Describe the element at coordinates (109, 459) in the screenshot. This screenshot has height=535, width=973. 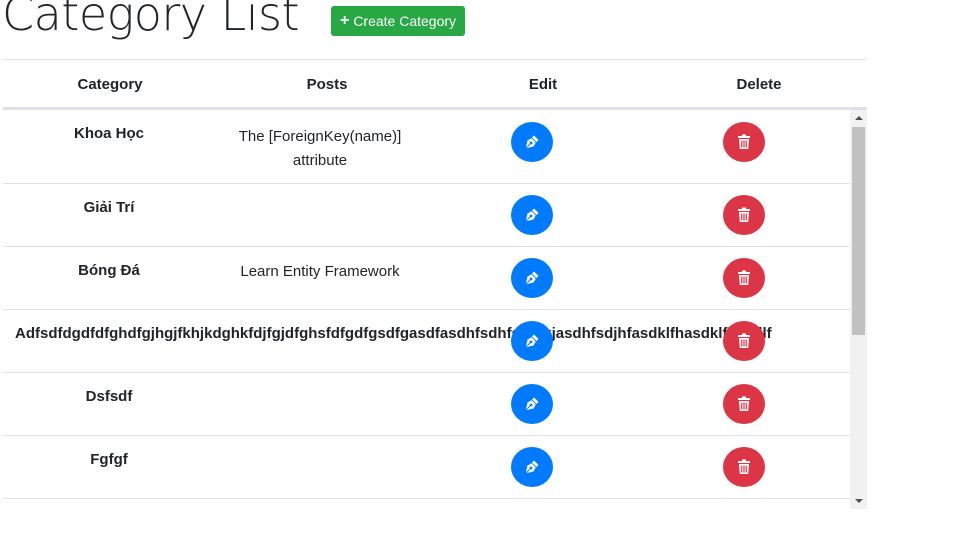
I see `category-name: Fgfgf` at that location.